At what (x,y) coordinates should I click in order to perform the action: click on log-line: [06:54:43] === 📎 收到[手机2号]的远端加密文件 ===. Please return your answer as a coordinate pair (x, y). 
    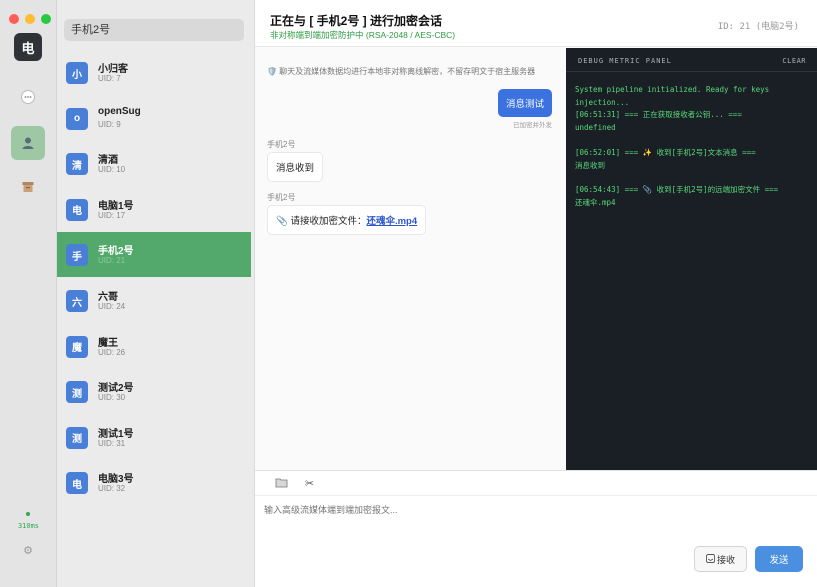
    Looking at the image, I should click on (677, 189).